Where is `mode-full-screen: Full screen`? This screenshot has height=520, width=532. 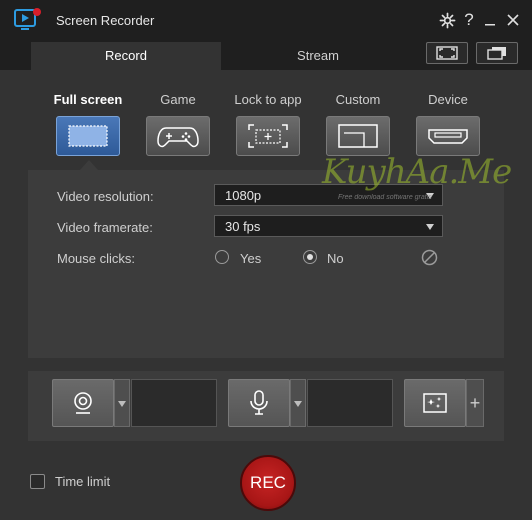
mode-full-screen: Full screen is located at coordinates (88, 100).